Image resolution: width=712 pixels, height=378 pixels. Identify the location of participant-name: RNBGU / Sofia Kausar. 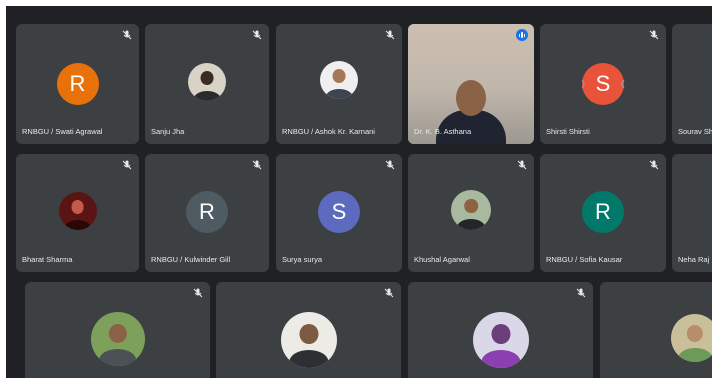
(584, 259).